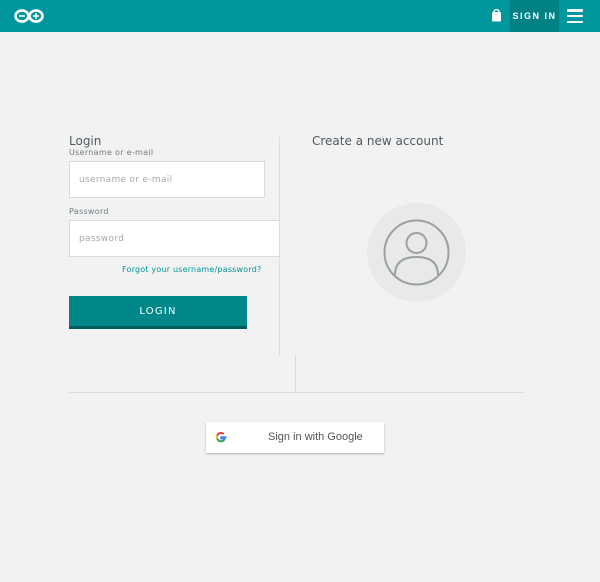  I want to click on forgot-password-link: Forgot your username/password?, so click(191, 269).